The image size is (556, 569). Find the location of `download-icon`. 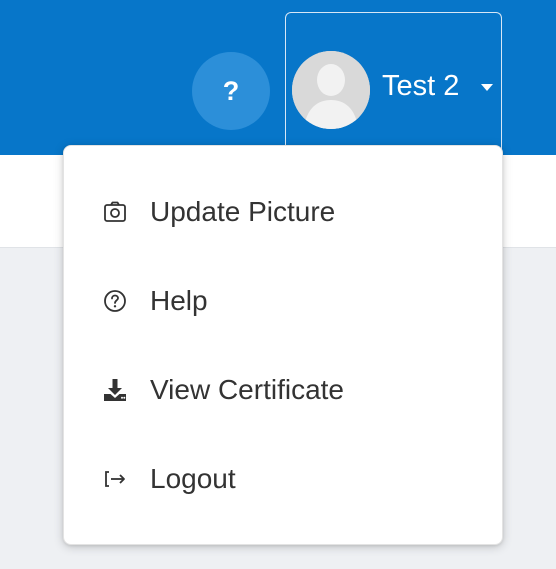

download-icon is located at coordinates (115, 390).